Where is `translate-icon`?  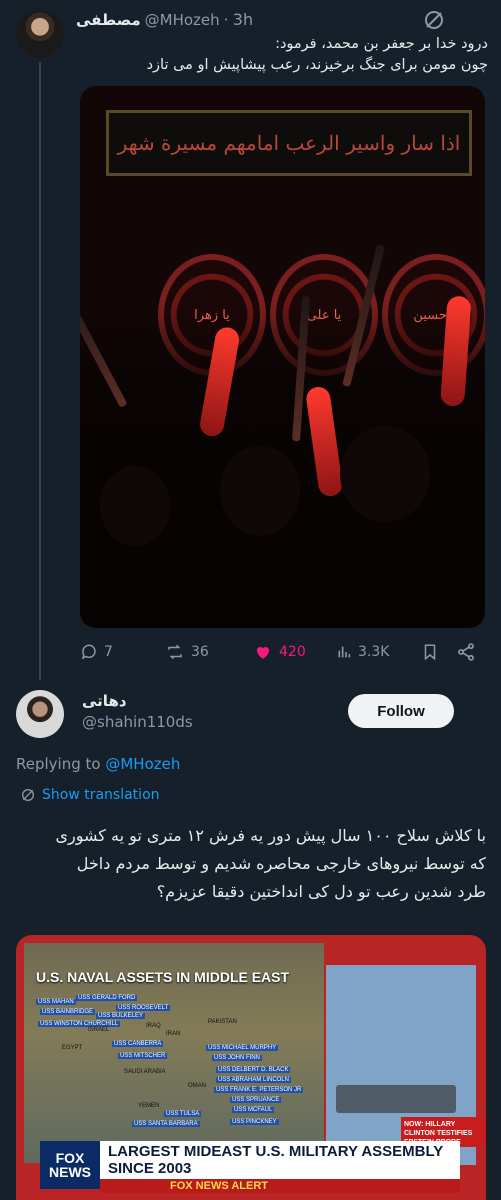
translate-icon is located at coordinates (28, 795).